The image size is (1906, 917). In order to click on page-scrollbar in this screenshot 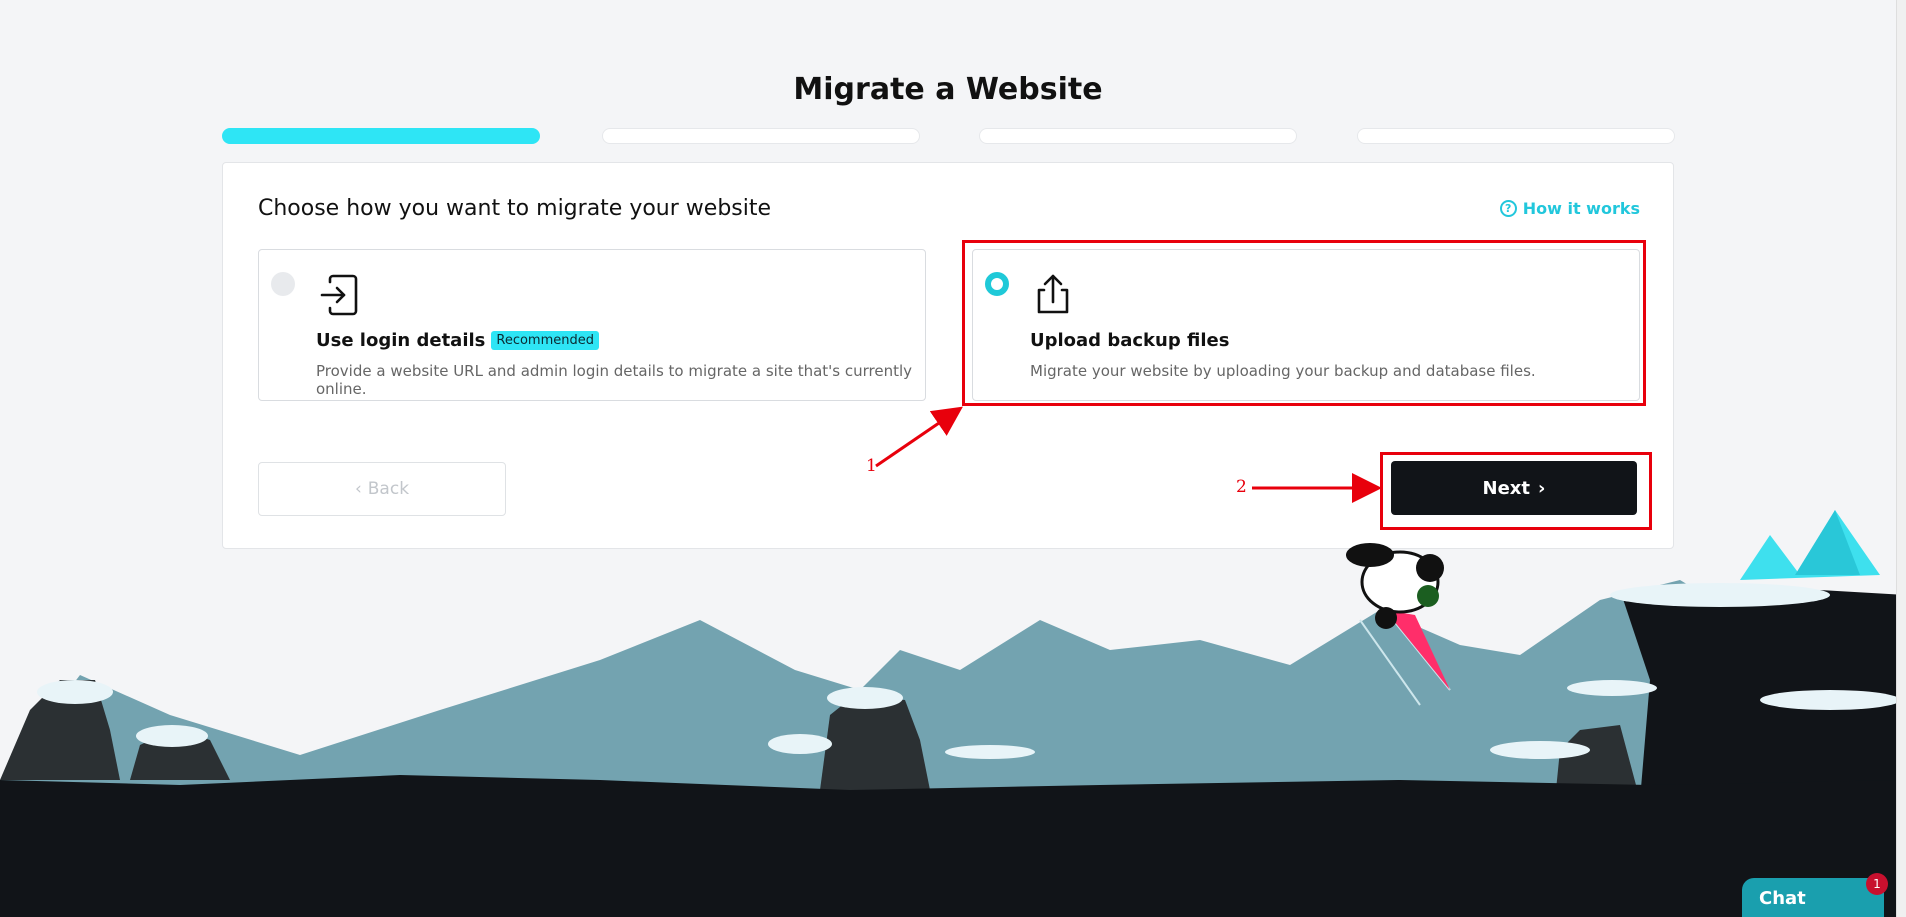, I will do `click(1901, 458)`.